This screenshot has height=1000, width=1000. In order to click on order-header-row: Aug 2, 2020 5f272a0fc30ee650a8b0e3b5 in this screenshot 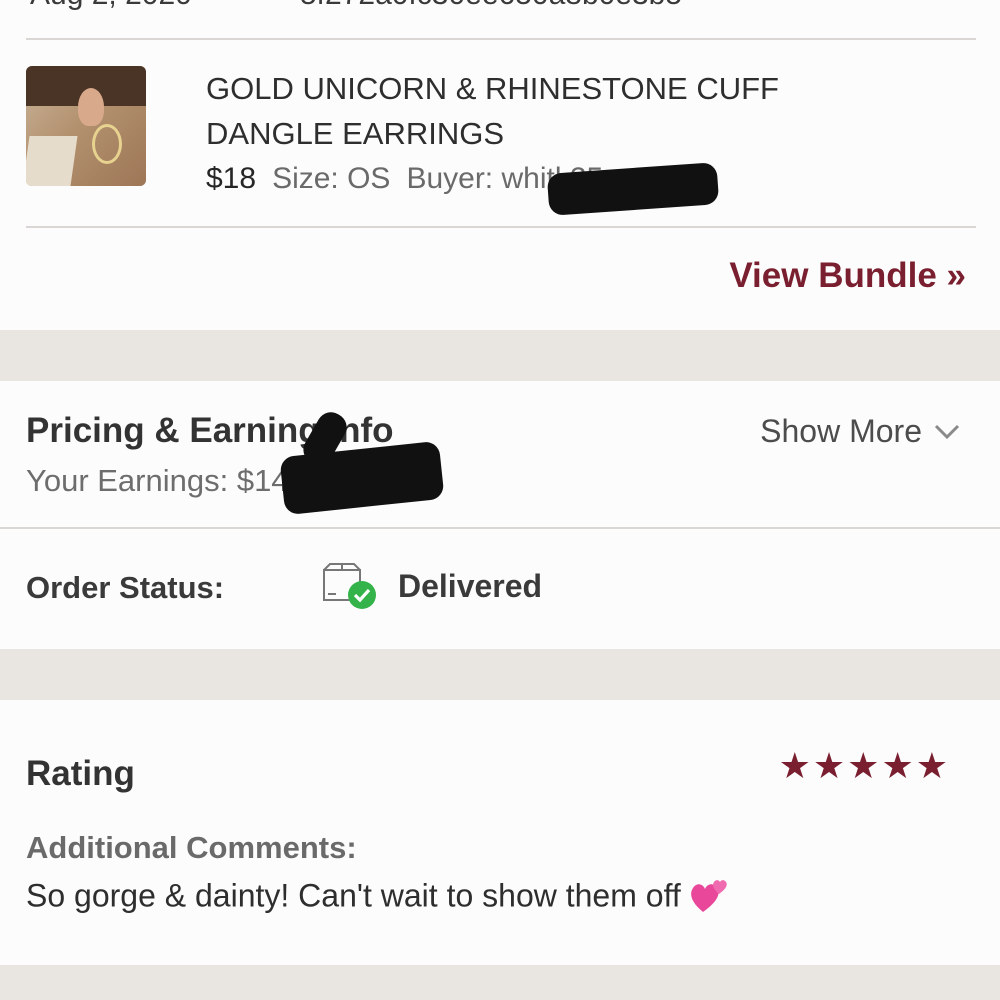, I will do `click(356, 6)`.